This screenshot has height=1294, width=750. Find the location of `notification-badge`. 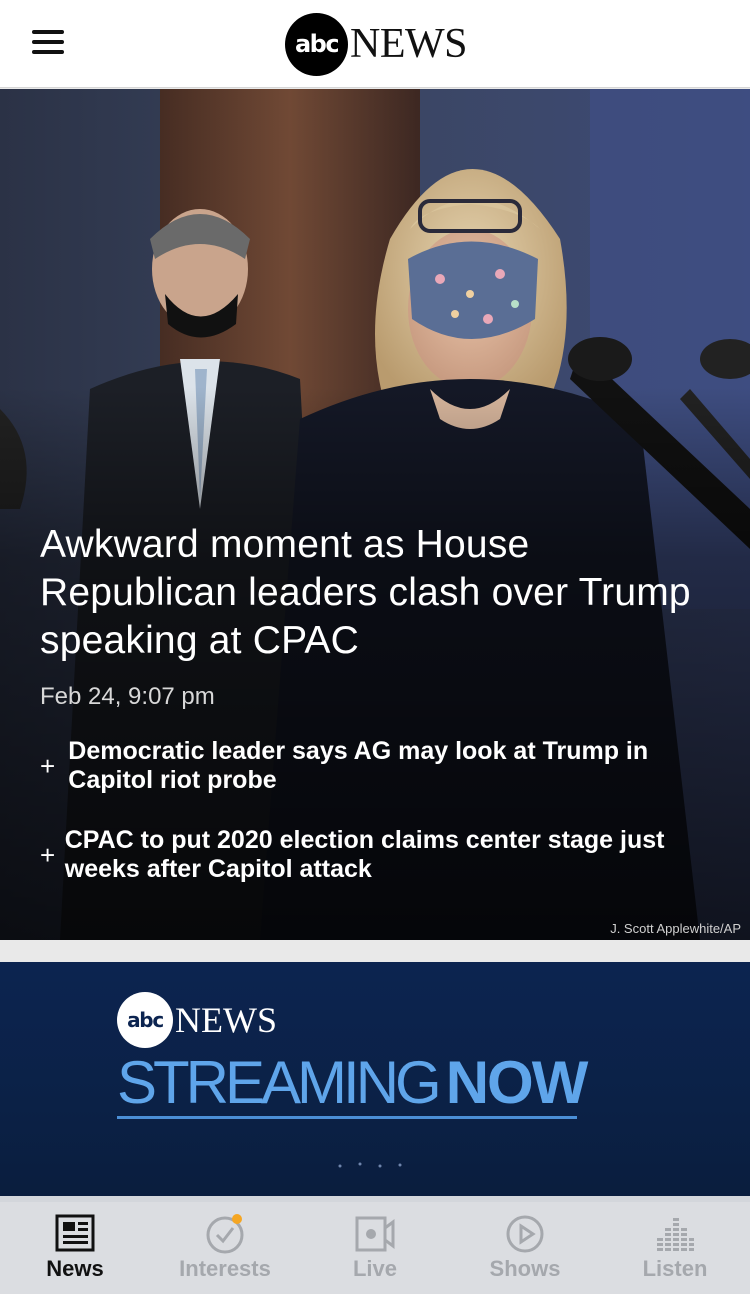

notification-badge is located at coordinates (237, 1219).